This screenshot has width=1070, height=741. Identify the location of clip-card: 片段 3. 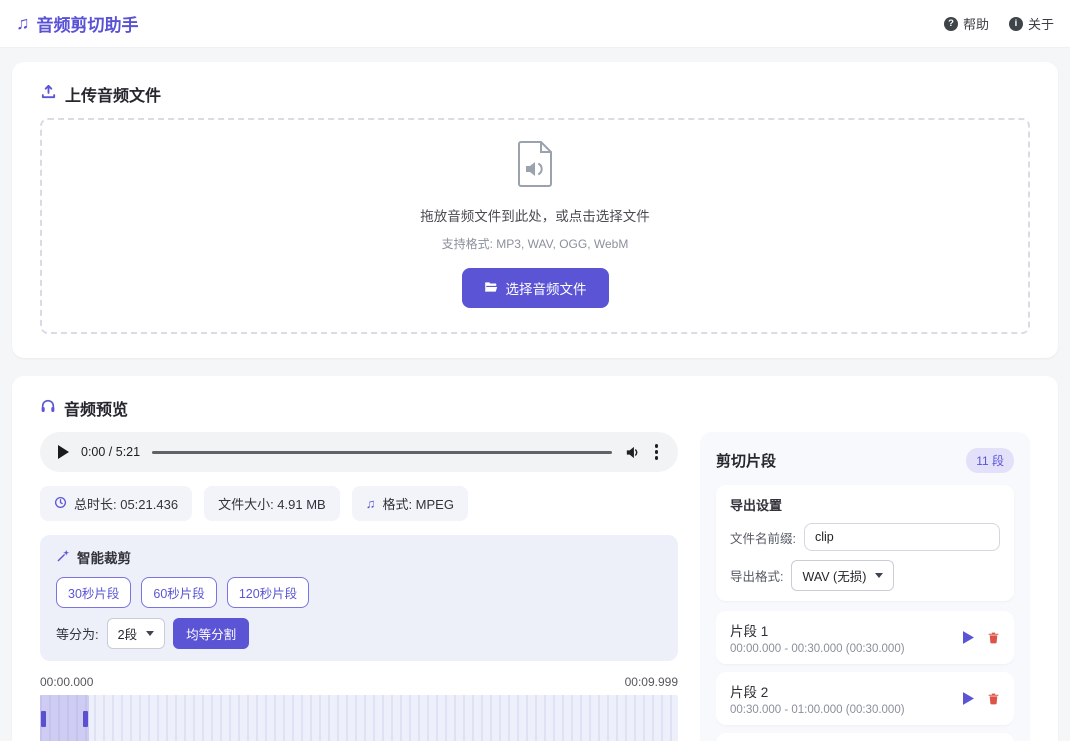
(865, 737).